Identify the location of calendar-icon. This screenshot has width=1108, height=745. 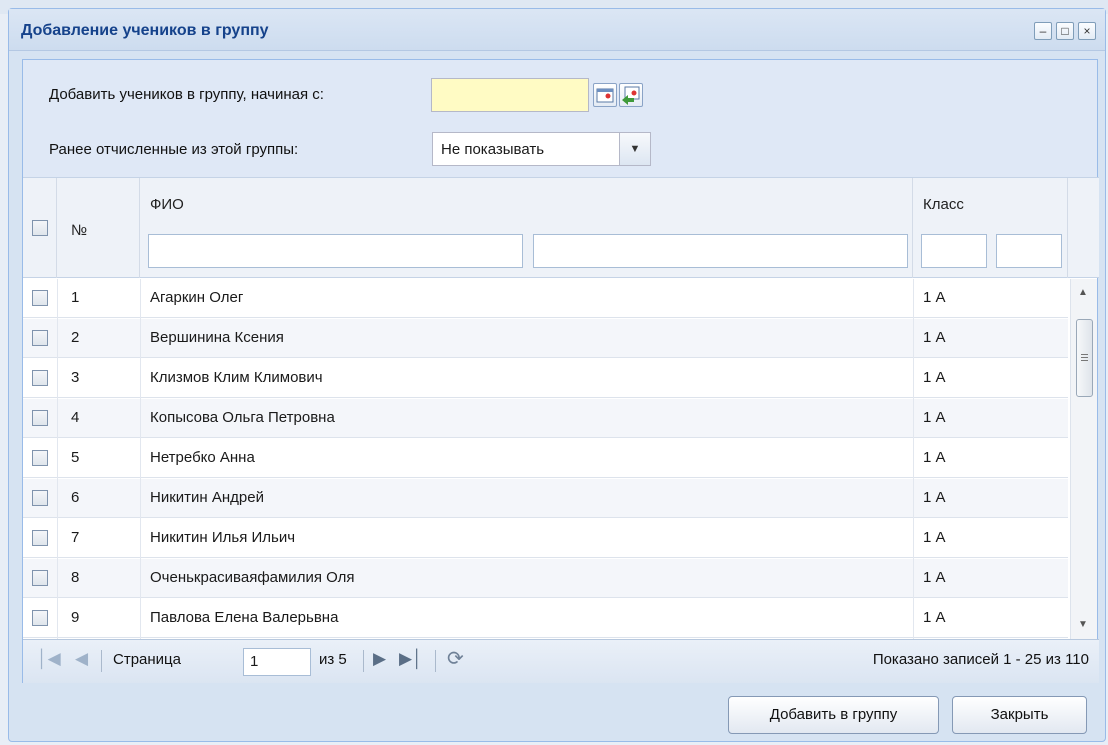
(605, 95).